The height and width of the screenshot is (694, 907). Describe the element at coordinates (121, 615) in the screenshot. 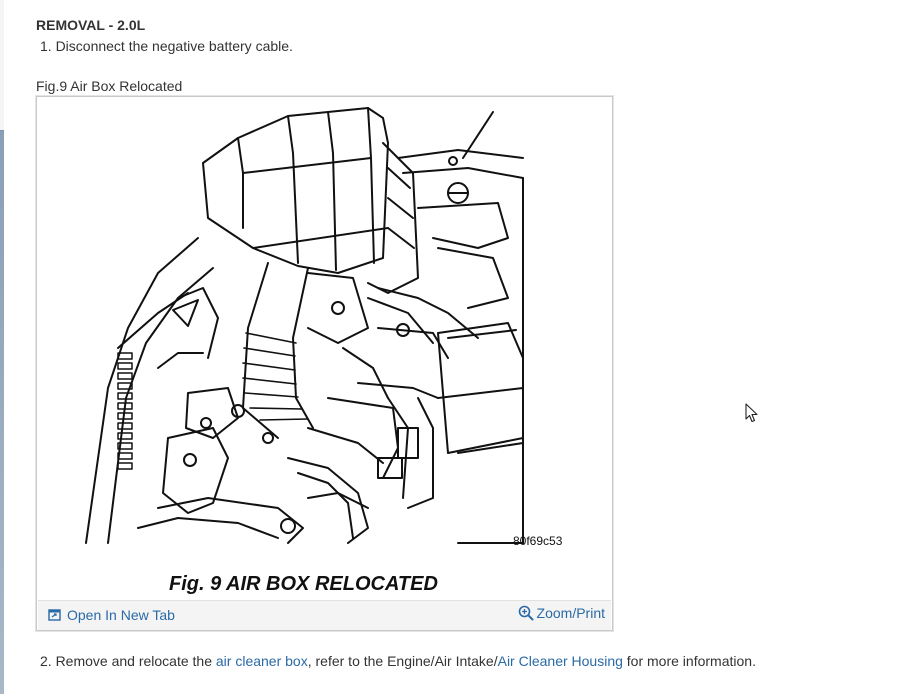

I see `open-in-new-tab-label: Open In New Tab` at that location.